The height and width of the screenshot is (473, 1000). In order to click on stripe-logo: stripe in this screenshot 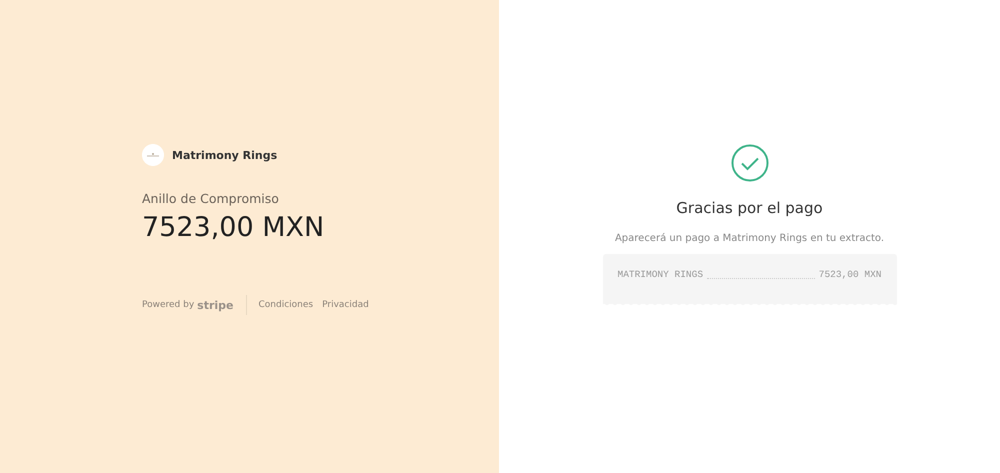, I will do `click(215, 305)`.